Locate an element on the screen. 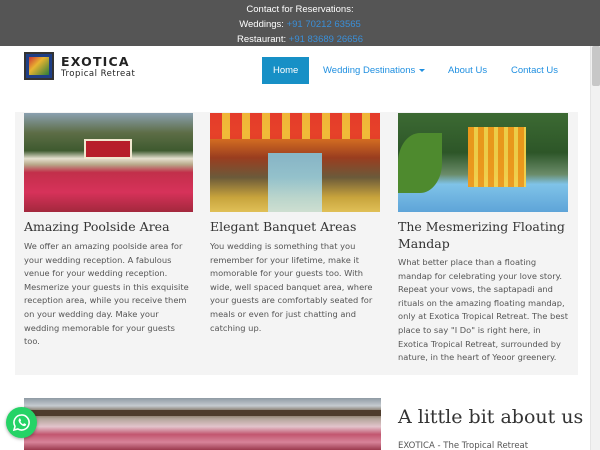  contact-heading: Contact for Reservations: is located at coordinates (300, 9).